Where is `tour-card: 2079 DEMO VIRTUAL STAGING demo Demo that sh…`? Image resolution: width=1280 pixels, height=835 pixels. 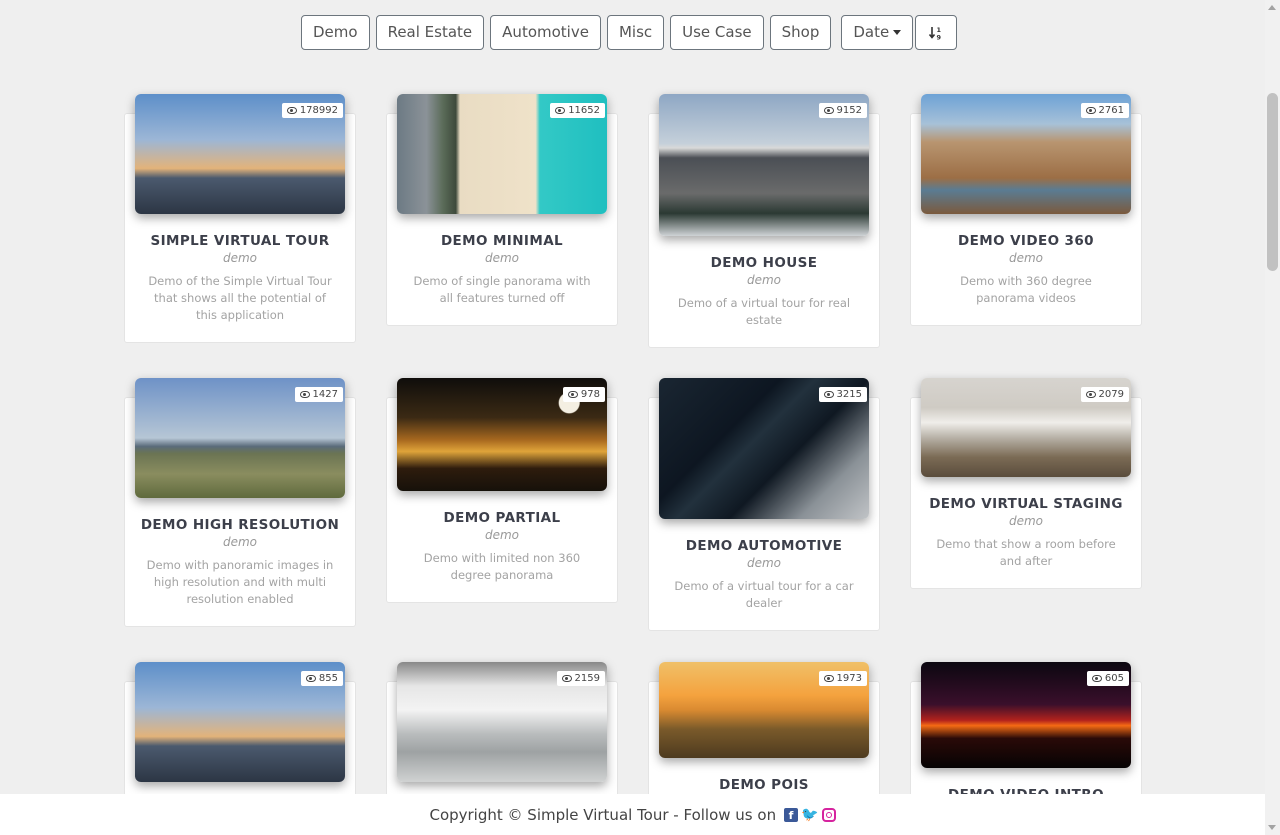
tour-card: 2079 DEMO VIRTUAL STAGING demo Demo that sh… is located at coordinates (1026, 483).